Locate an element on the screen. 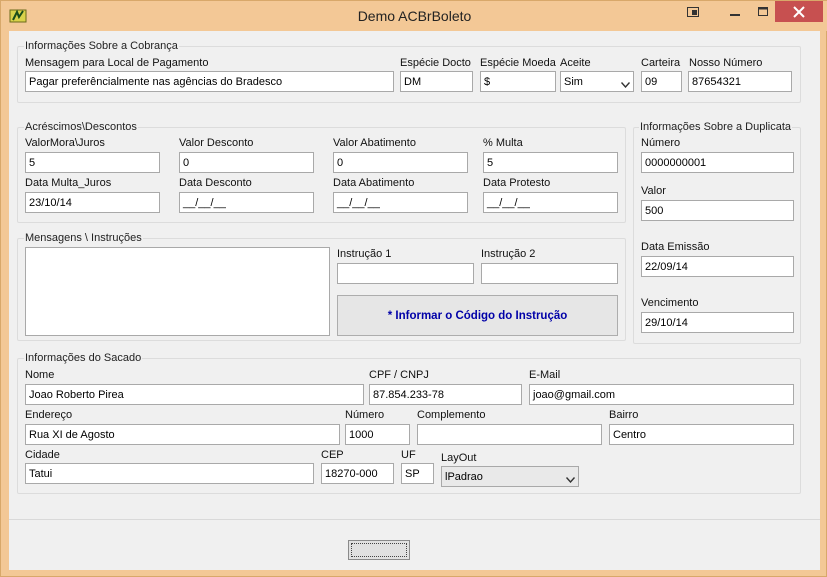  data-protesto-field: __/__/__ is located at coordinates (550, 202).